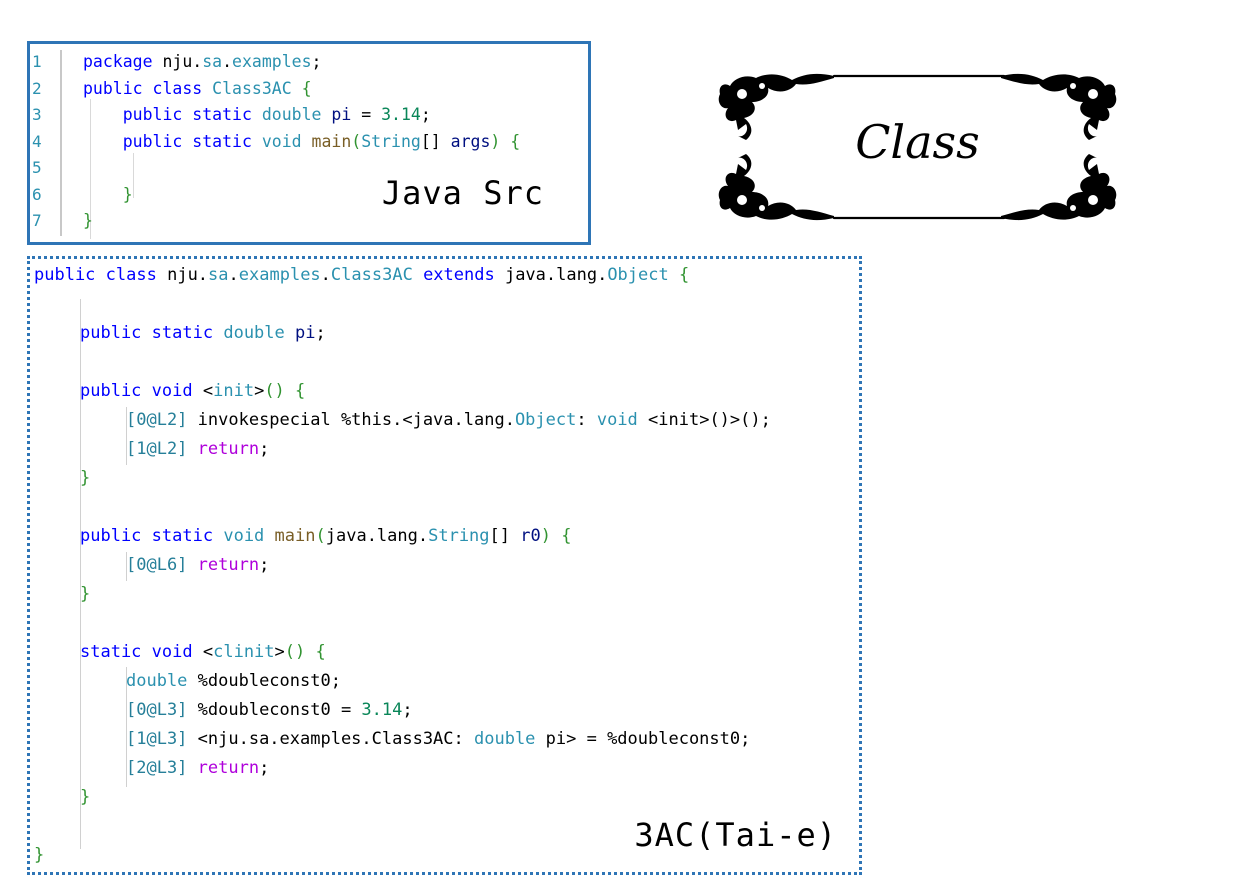  I want to click on source-code: }, so click(88, 220).